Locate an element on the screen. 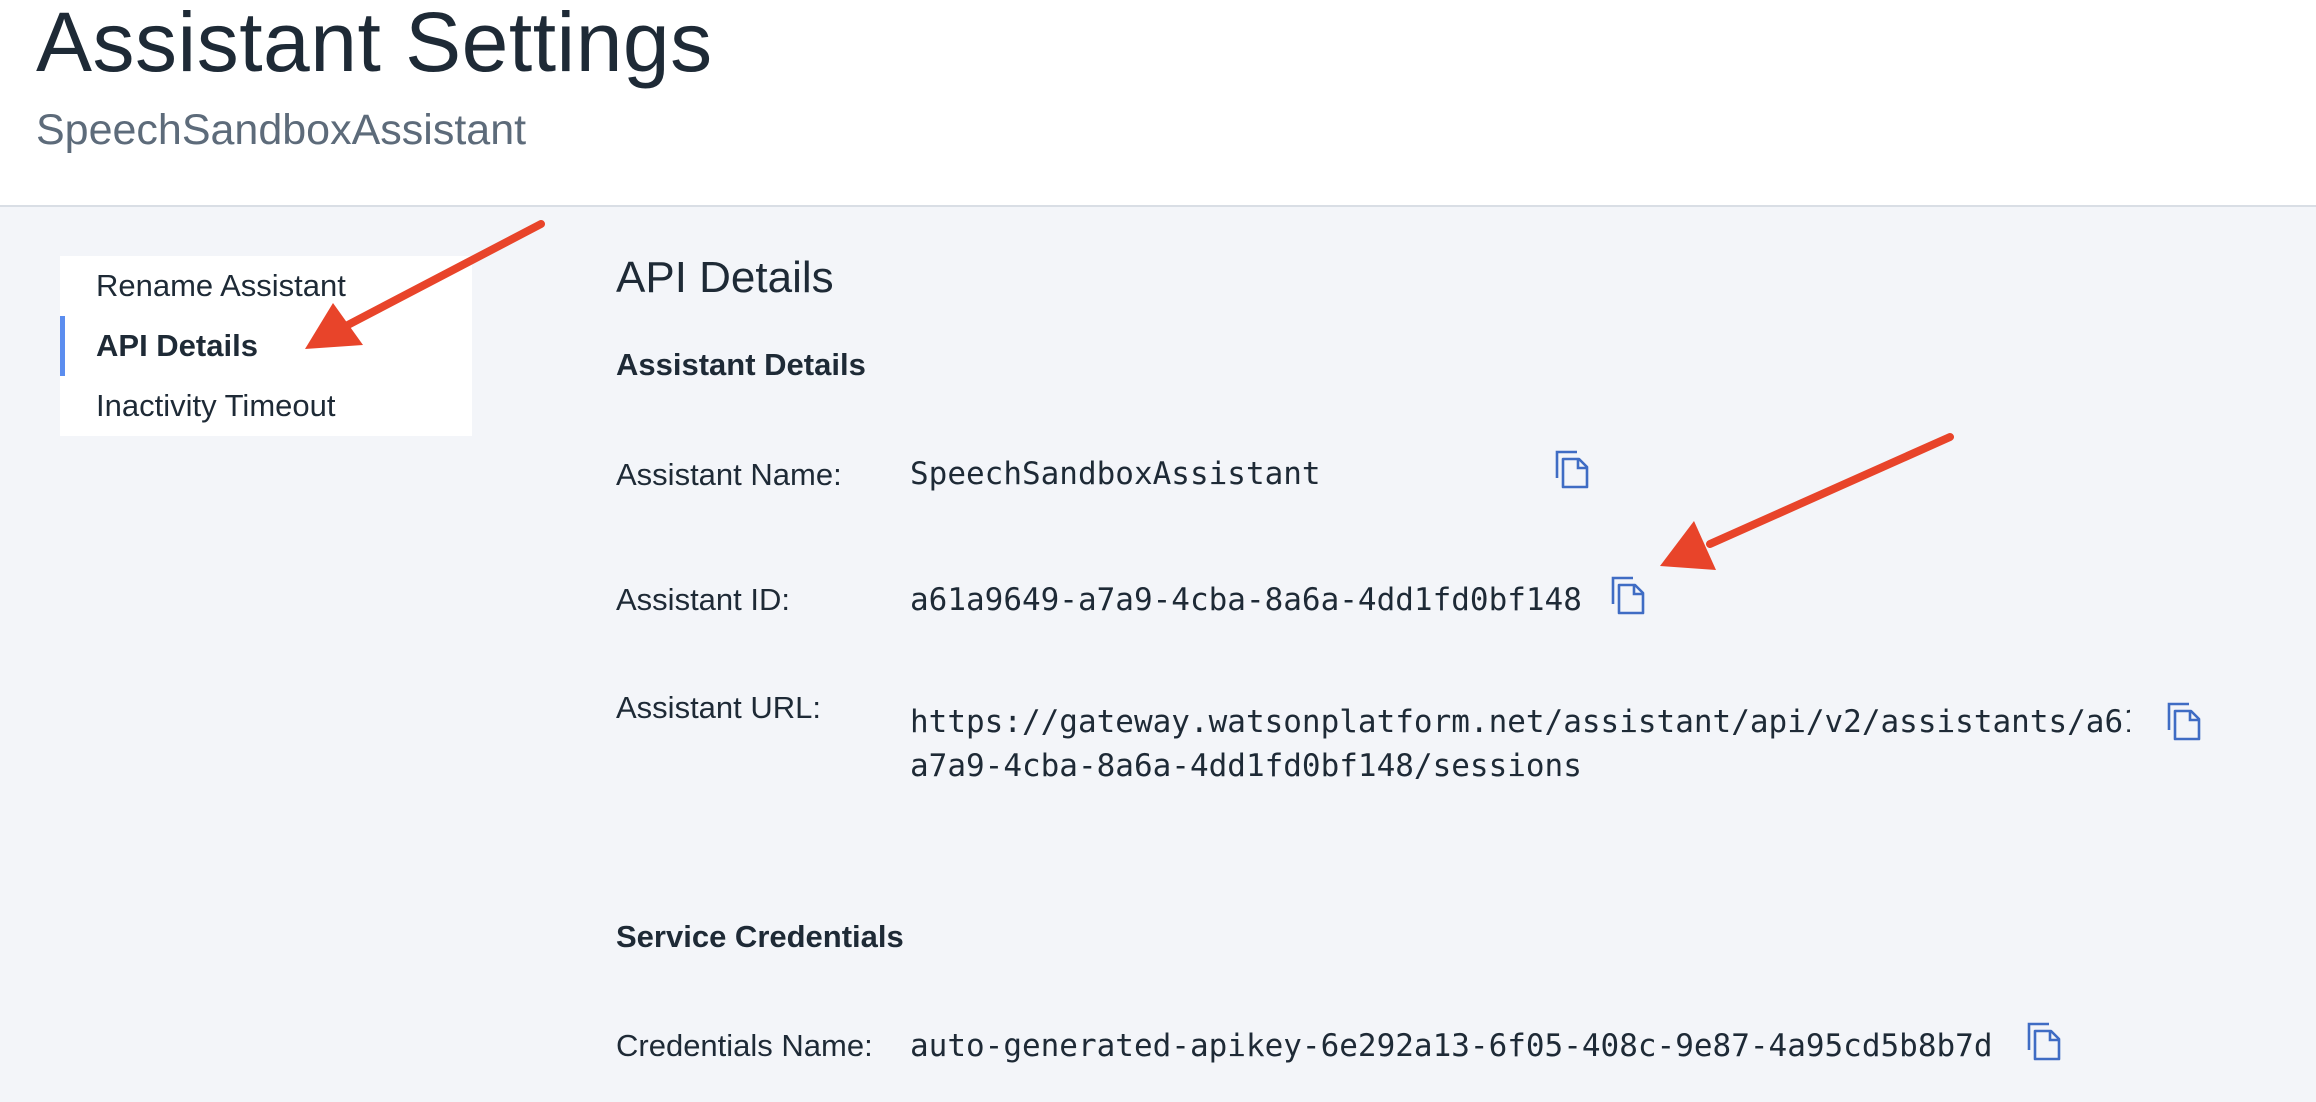  sidenav-item-api-details: API Details is located at coordinates (266, 346).